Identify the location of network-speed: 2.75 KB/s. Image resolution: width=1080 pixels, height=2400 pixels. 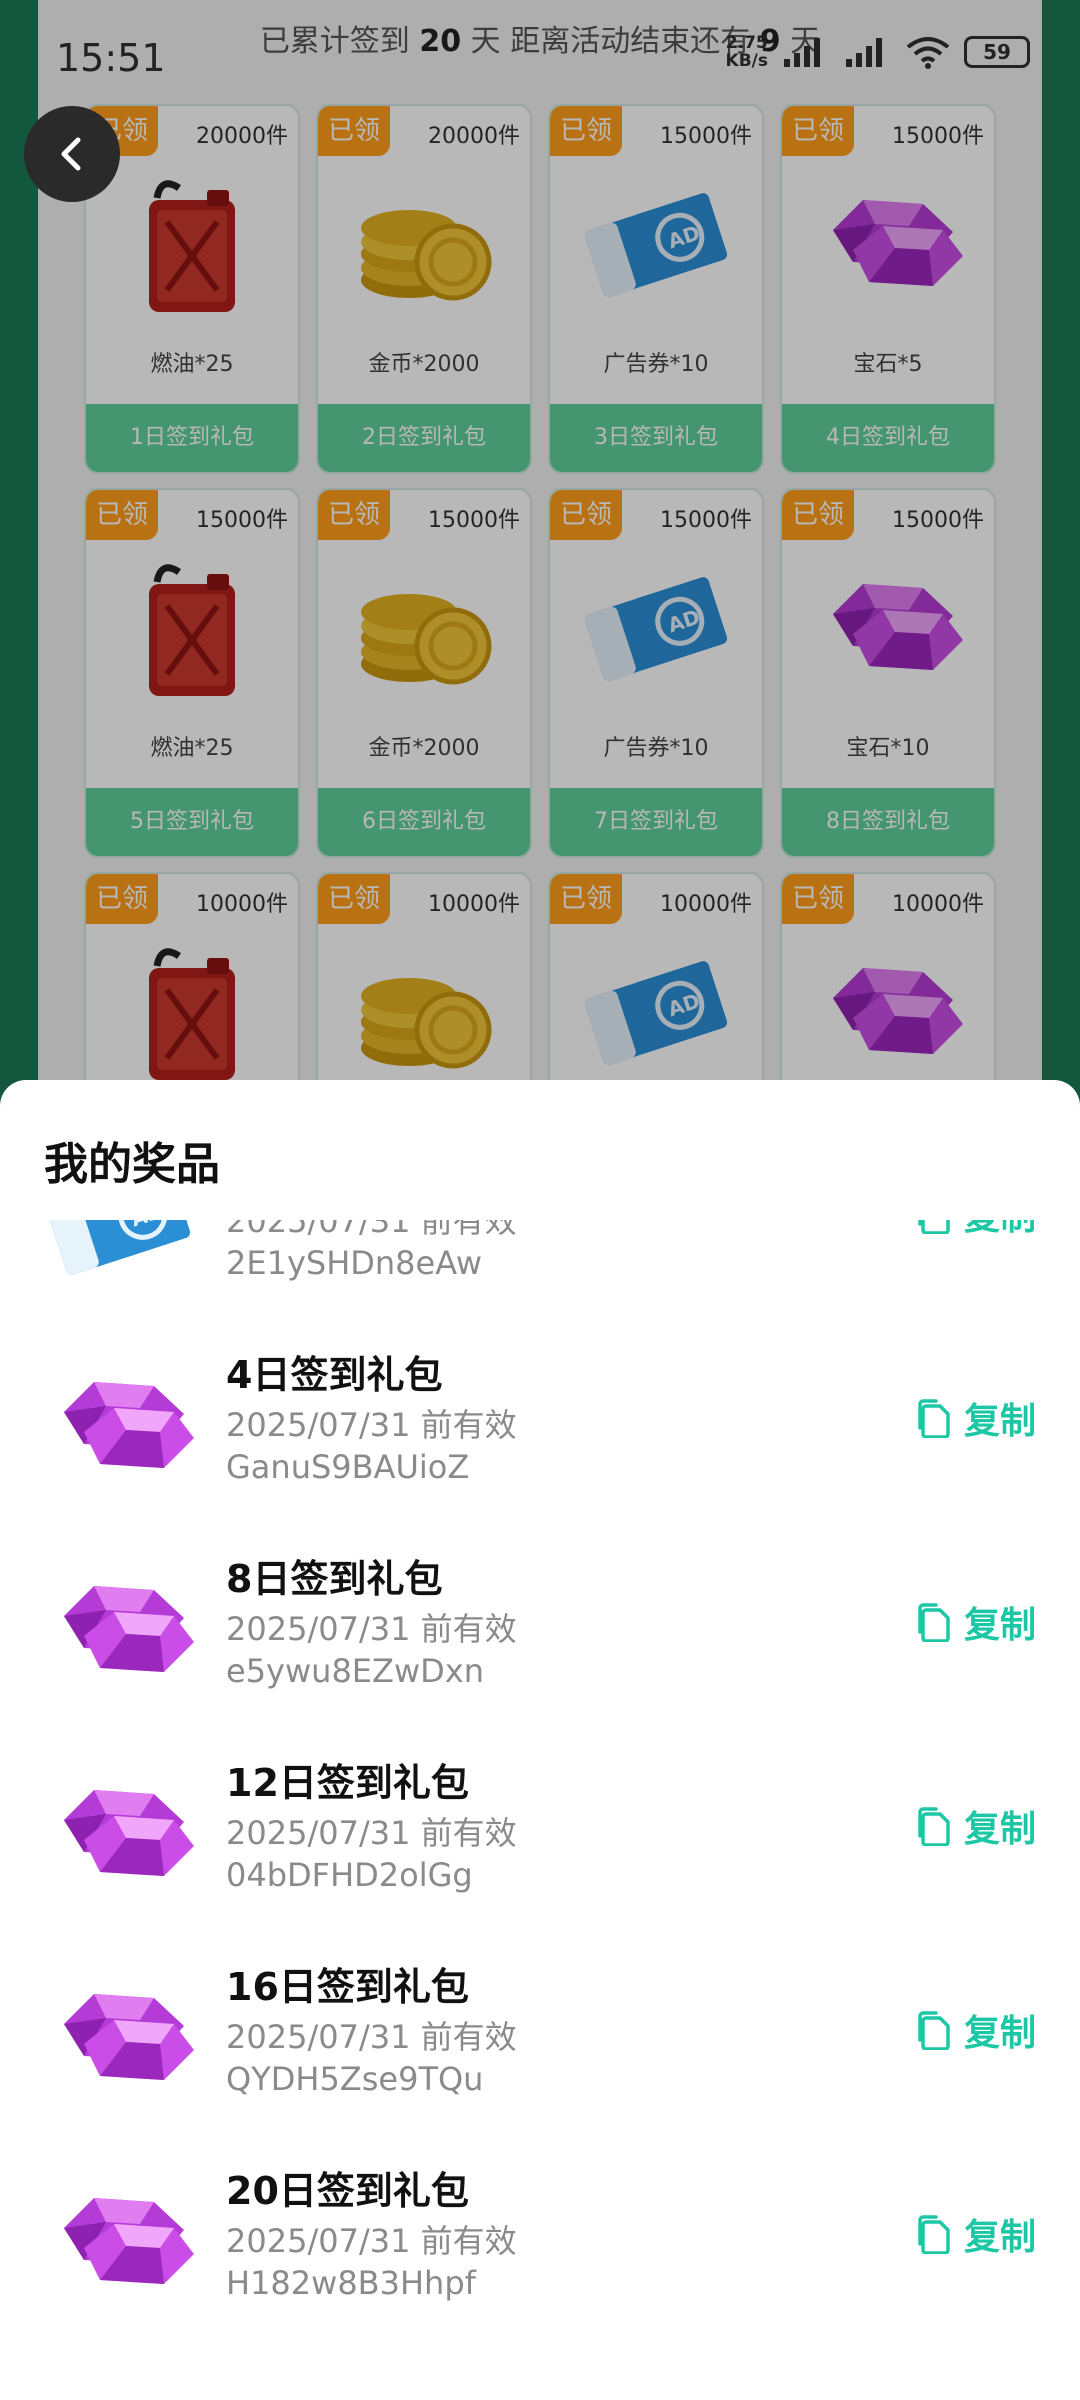
(747, 52).